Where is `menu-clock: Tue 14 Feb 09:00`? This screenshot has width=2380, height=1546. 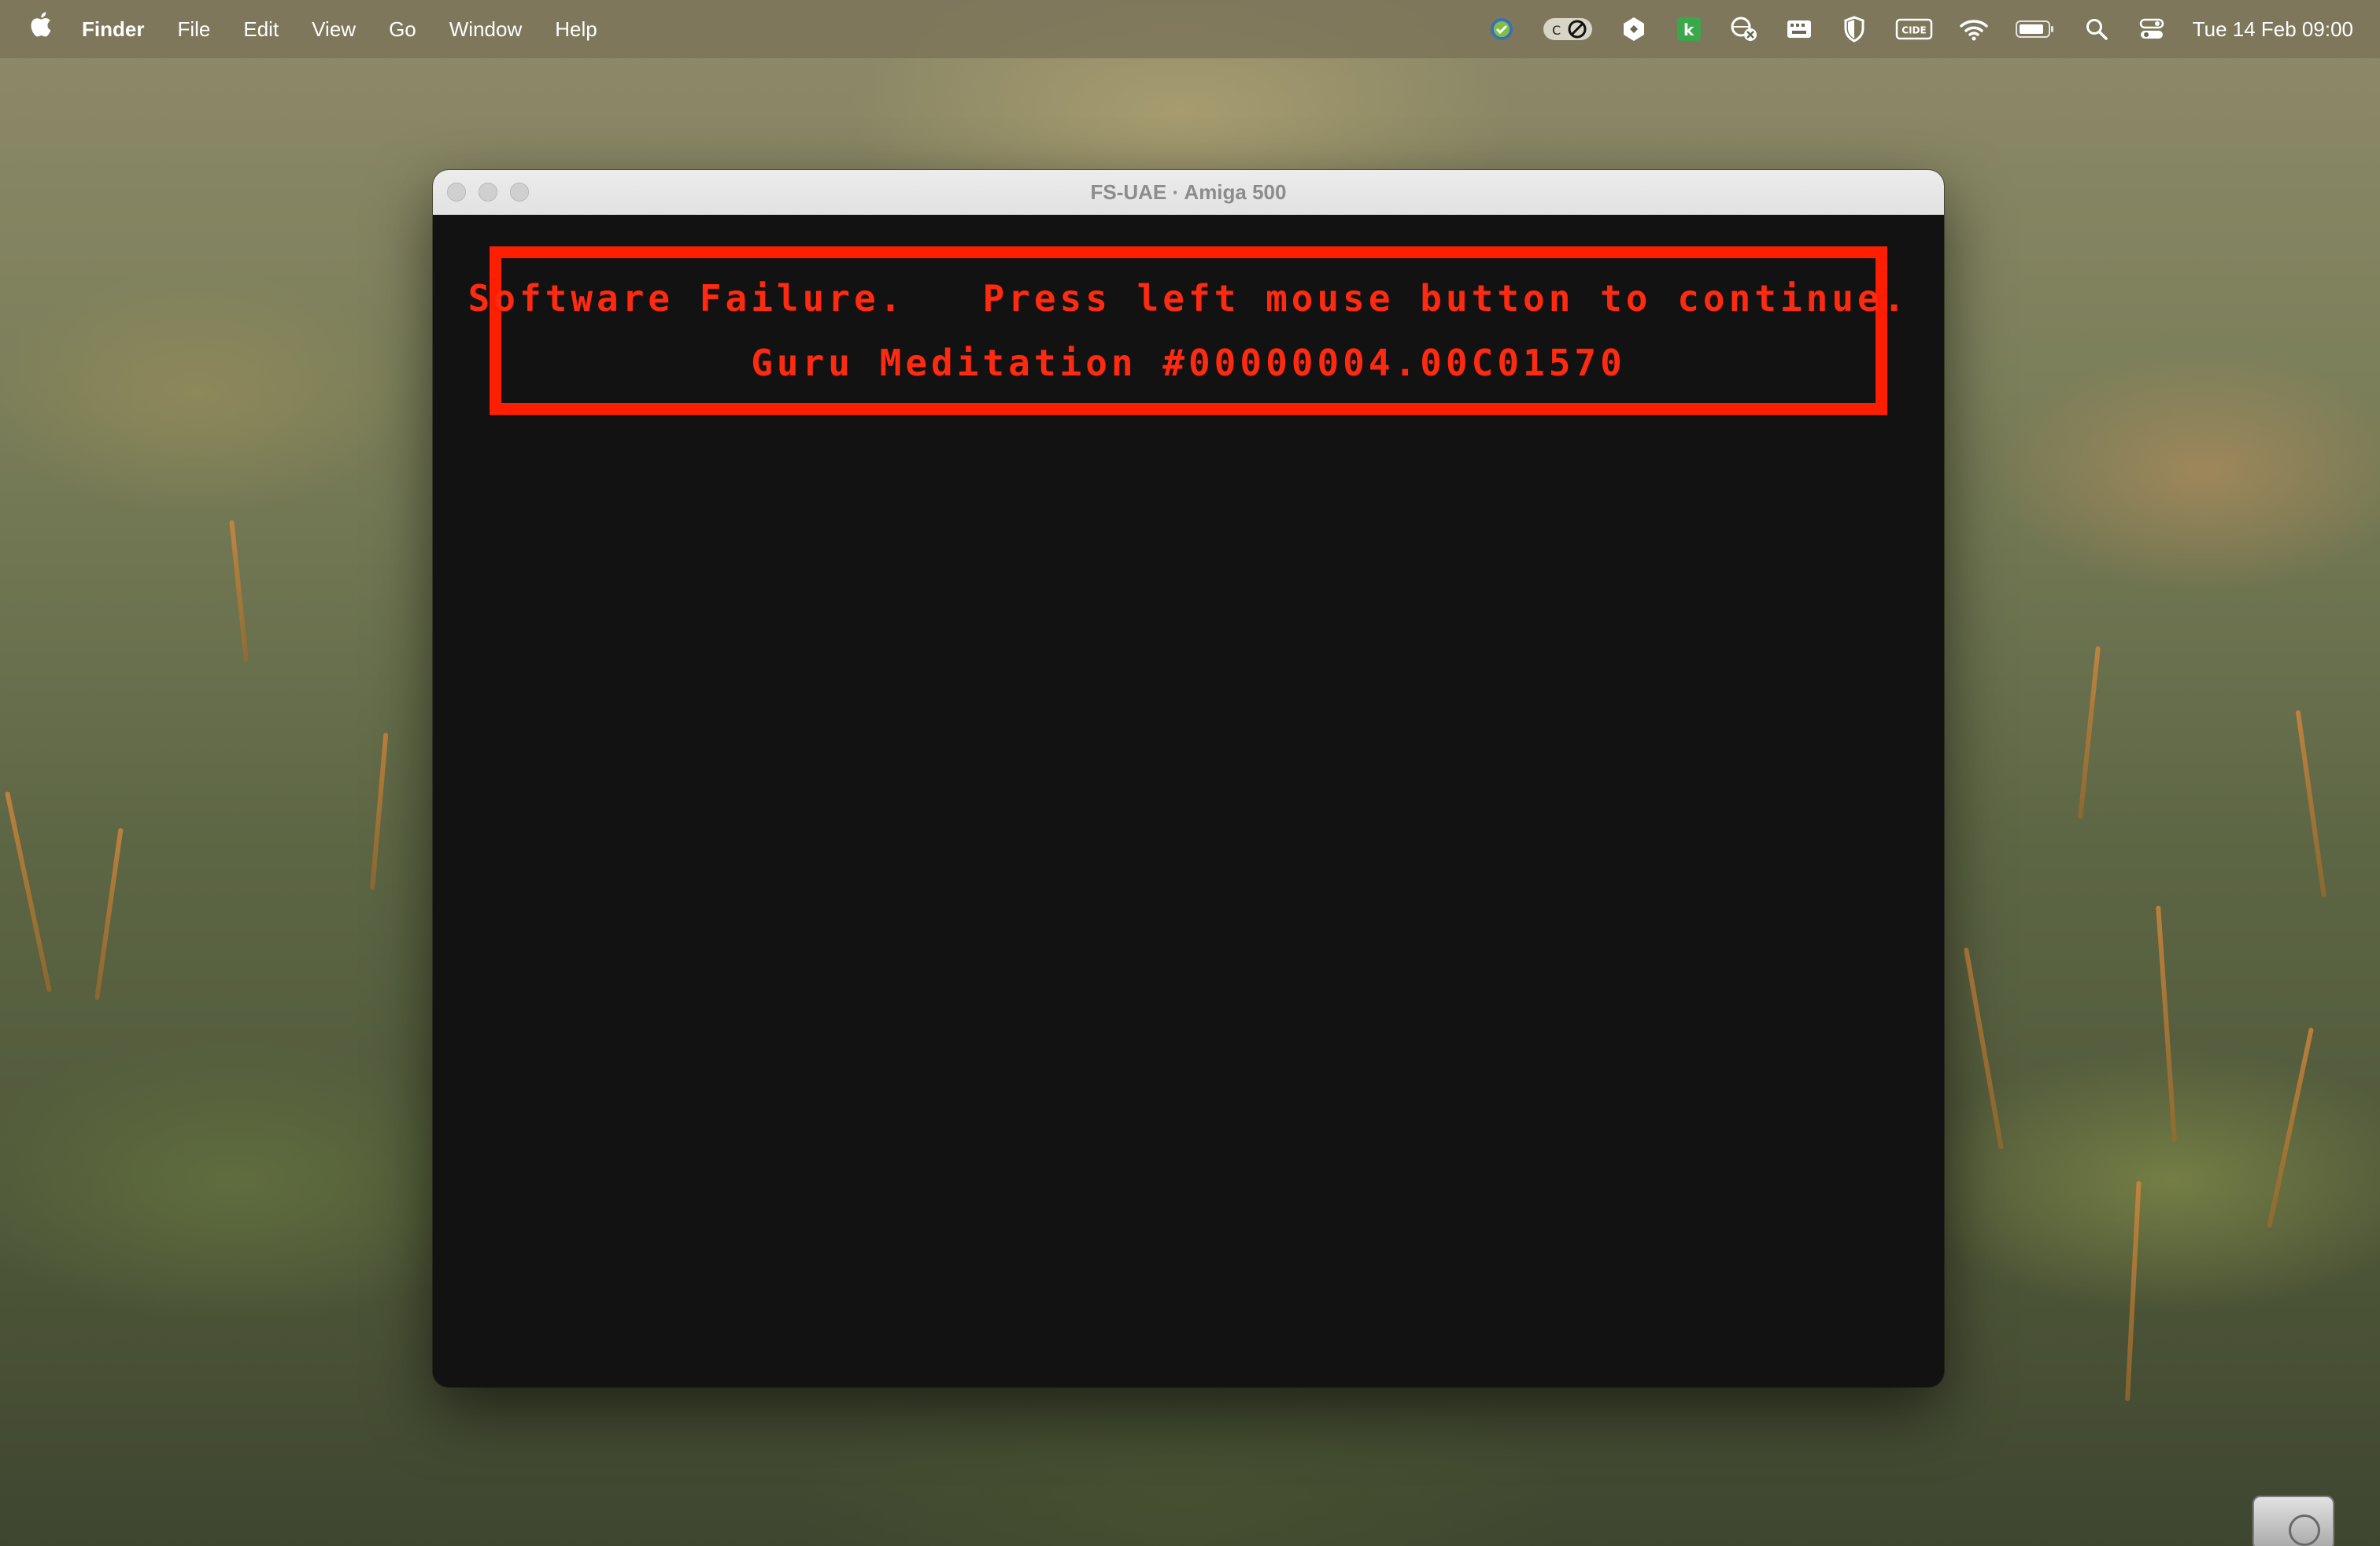
menu-clock: Tue 14 Feb 09:00 is located at coordinates (2273, 29).